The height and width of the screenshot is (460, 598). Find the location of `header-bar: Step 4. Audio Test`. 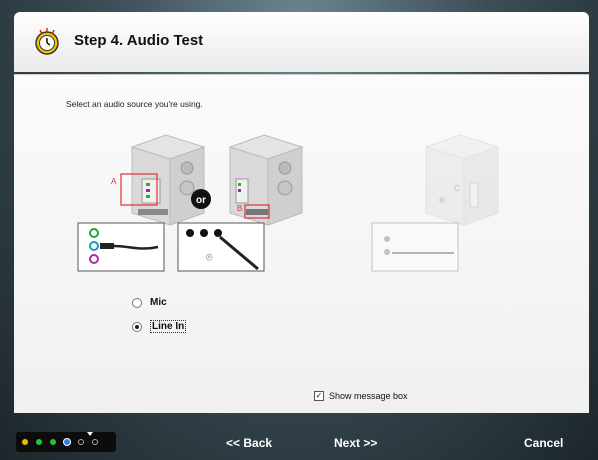

header-bar: Step 4. Audio Test is located at coordinates (301, 42).